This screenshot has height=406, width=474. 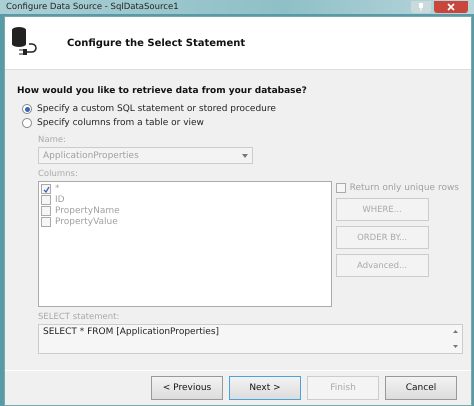 I want to click on help-button, so click(x=421, y=7).